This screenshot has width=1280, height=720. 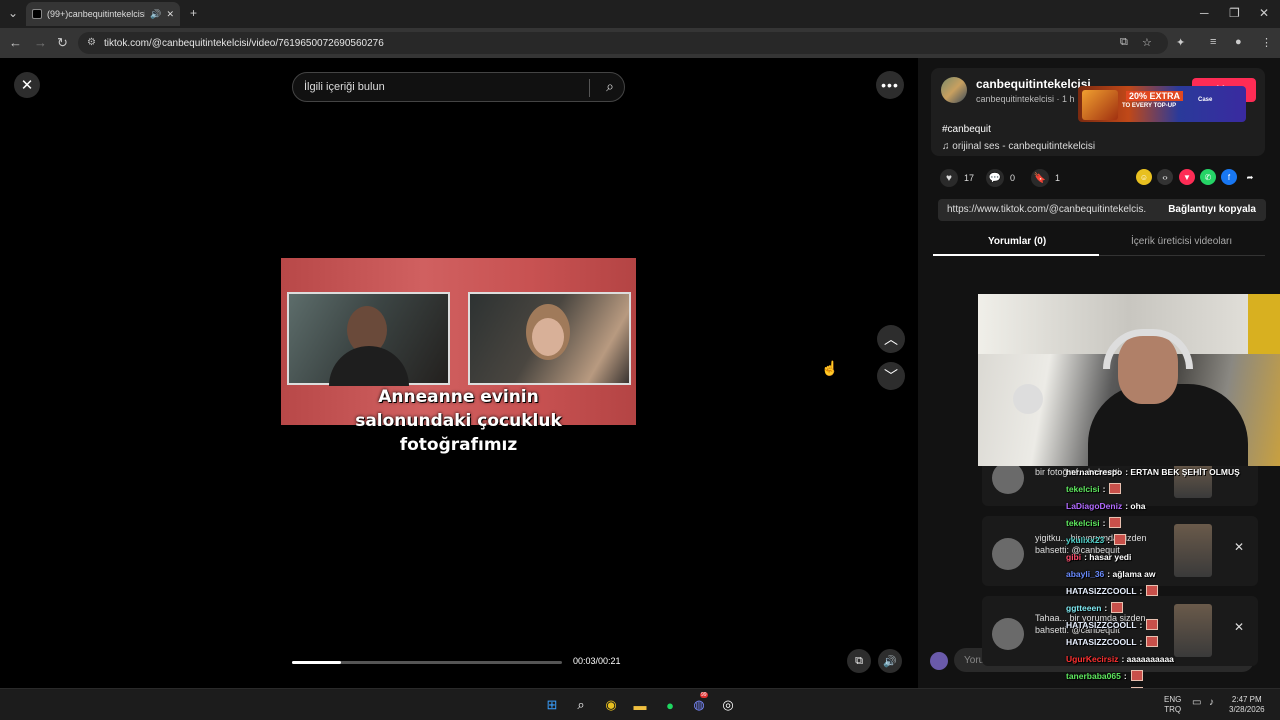 What do you see at coordinates (1162, 104) in the screenshot?
I see `ad-banner: 20% EXTRA TO EVERY TOP-UP Case` at bounding box center [1162, 104].